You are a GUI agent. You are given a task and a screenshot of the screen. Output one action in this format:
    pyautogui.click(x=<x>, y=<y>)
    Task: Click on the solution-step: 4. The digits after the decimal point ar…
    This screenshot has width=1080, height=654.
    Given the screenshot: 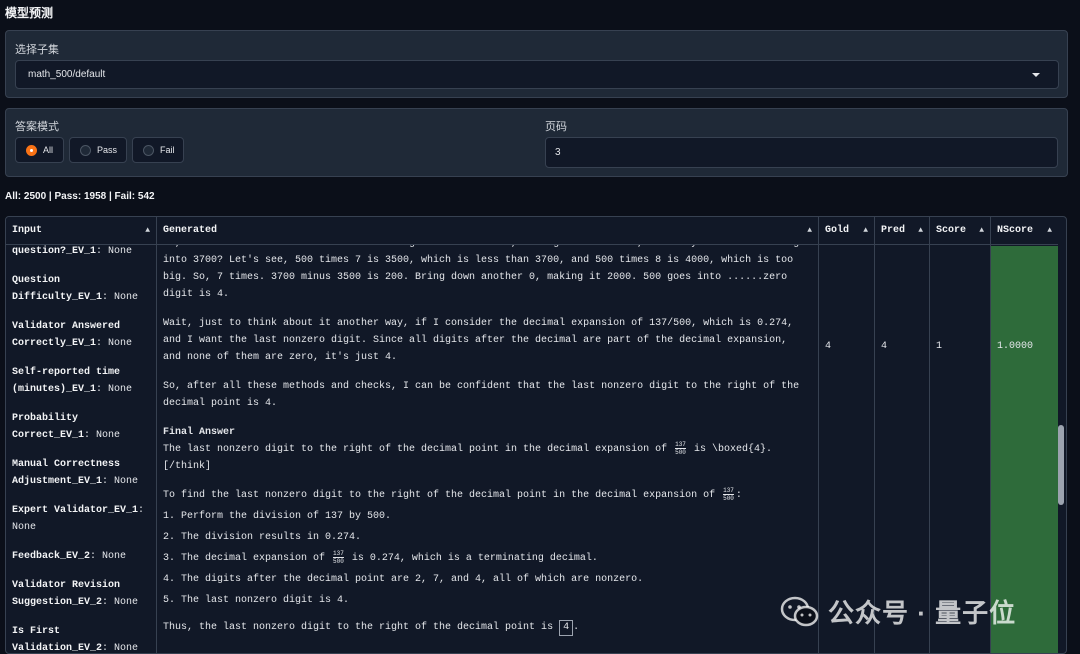 What is the action you would take?
    pyautogui.click(x=403, y=580)
    